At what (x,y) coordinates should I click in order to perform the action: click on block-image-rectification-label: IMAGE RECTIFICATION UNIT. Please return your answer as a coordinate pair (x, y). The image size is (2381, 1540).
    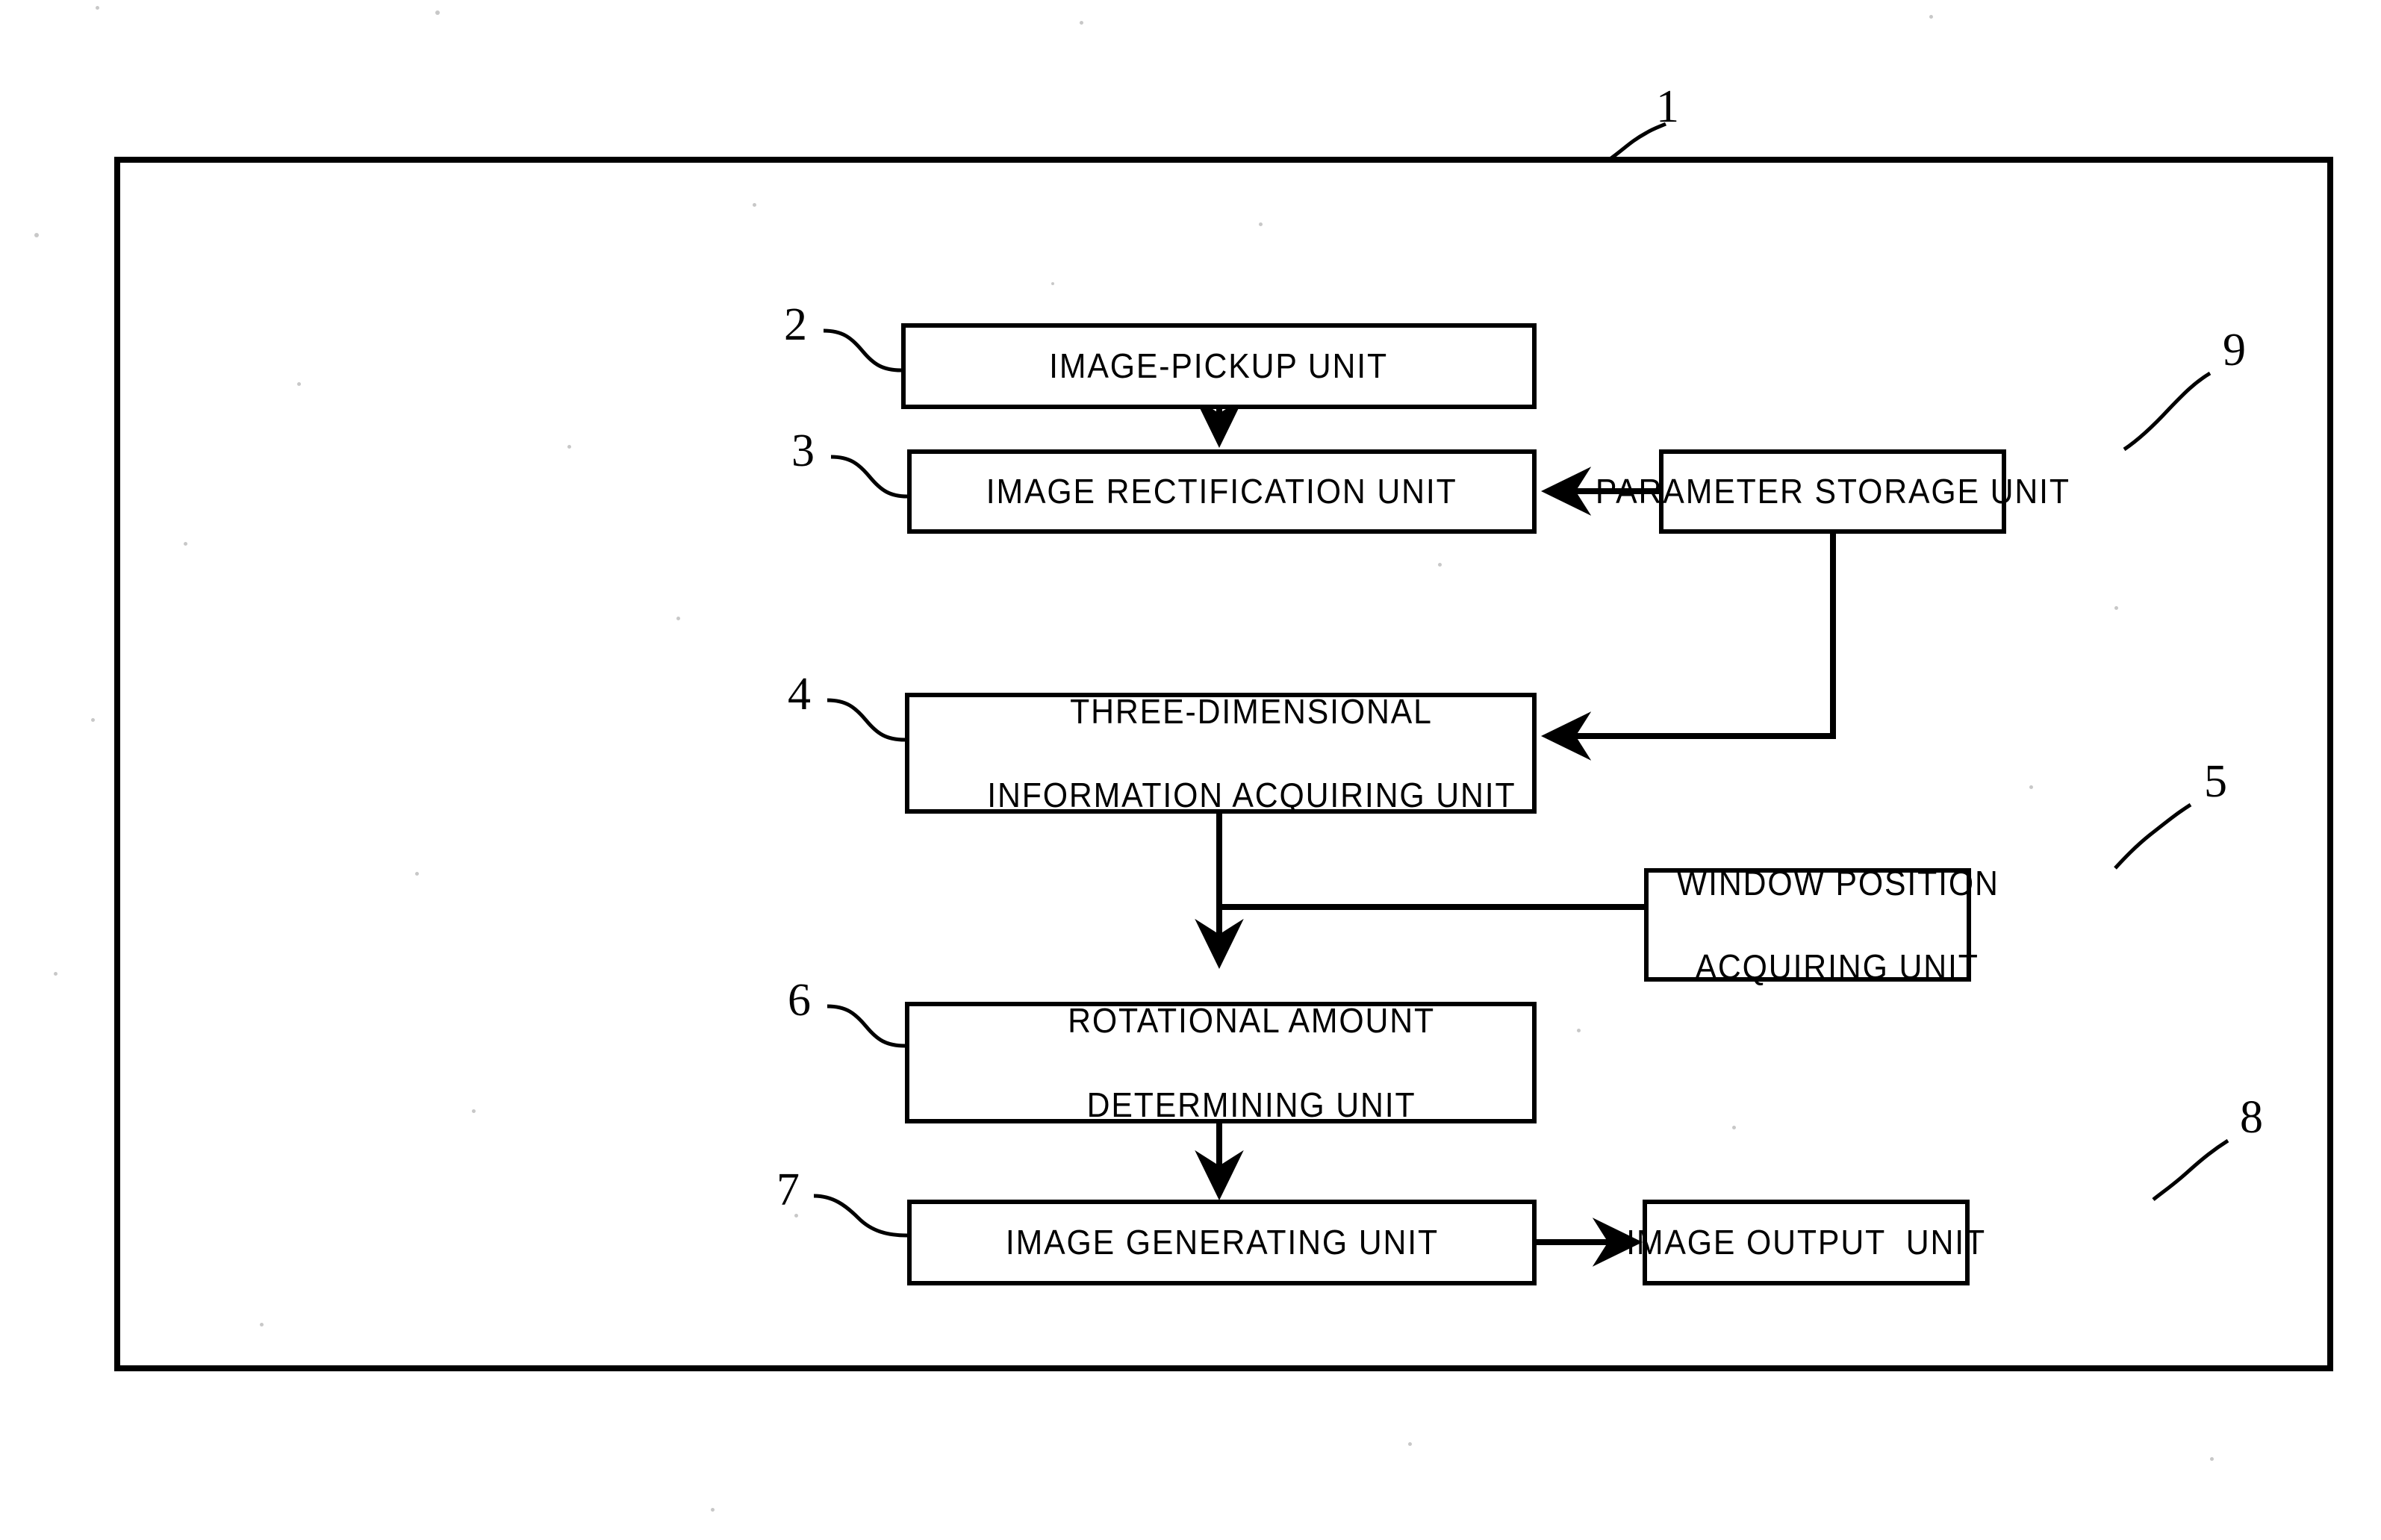
    Looking at the image, I should click on (1221, 492).